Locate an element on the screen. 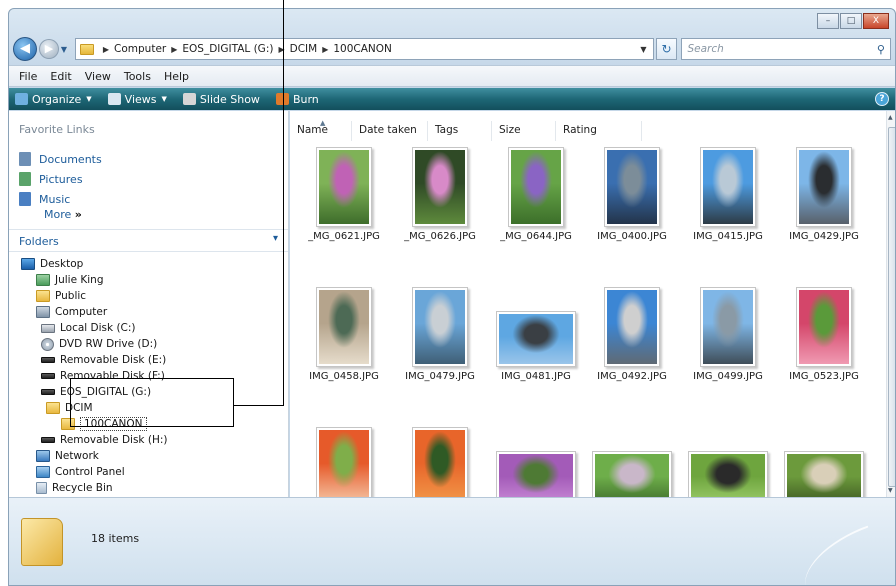  vertical-scrollbar: ▲ ▼ is located at coordinates (890, 304).